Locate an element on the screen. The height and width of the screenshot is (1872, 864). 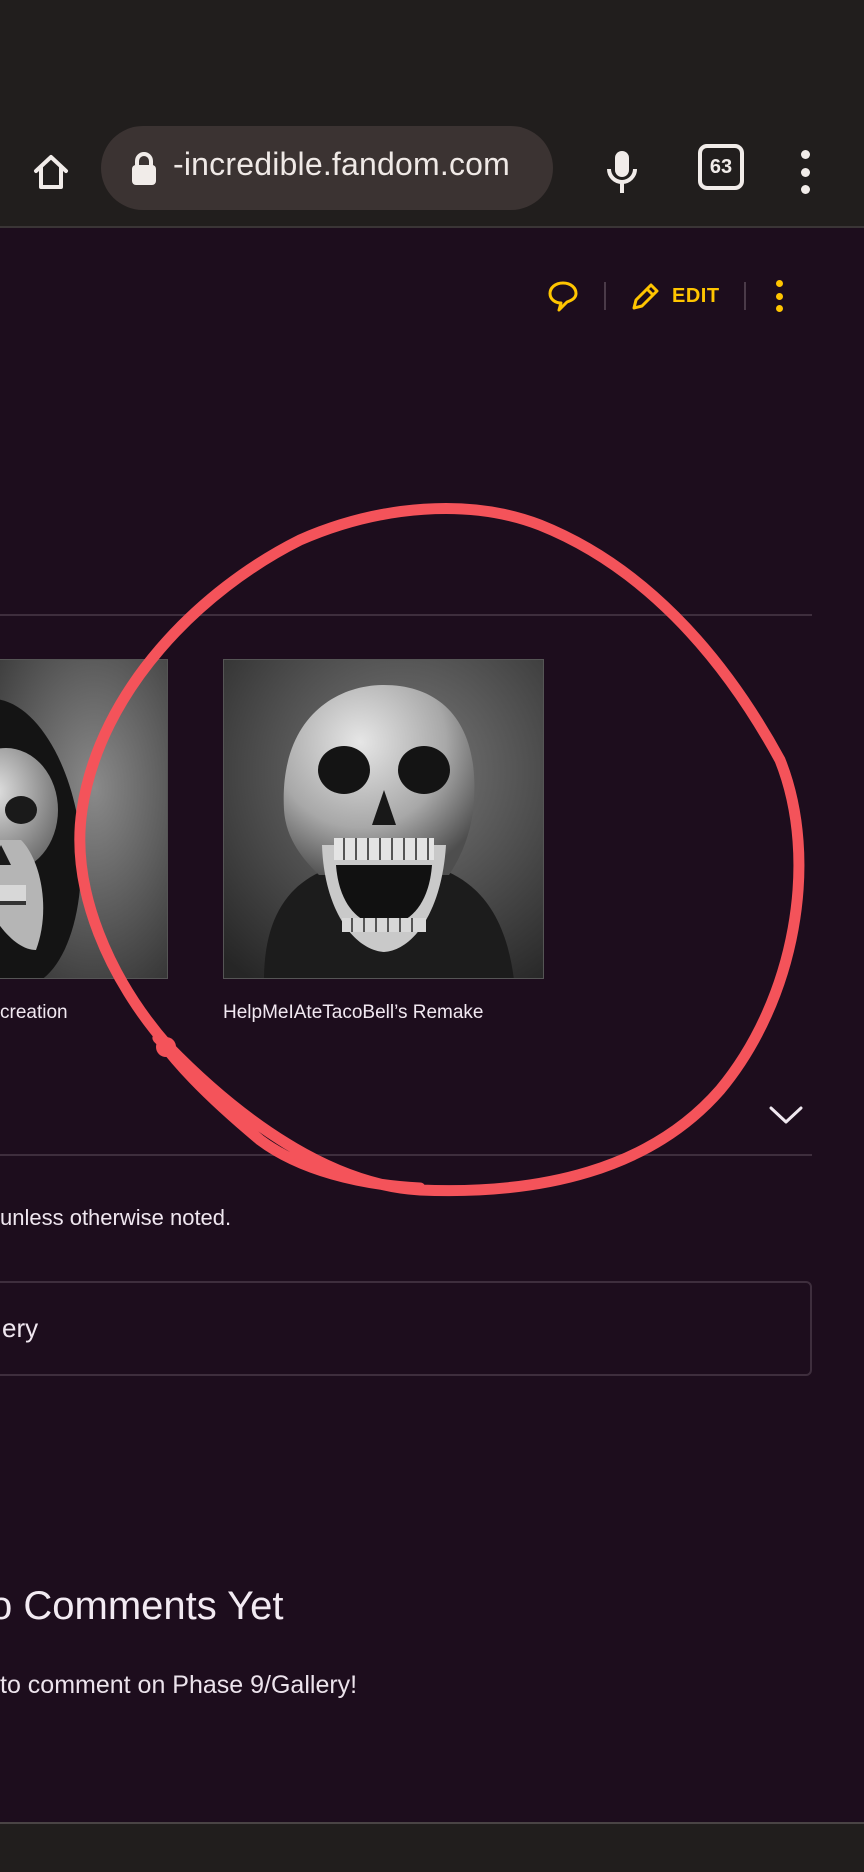
lock-icon is located at coordinates (144, 168).